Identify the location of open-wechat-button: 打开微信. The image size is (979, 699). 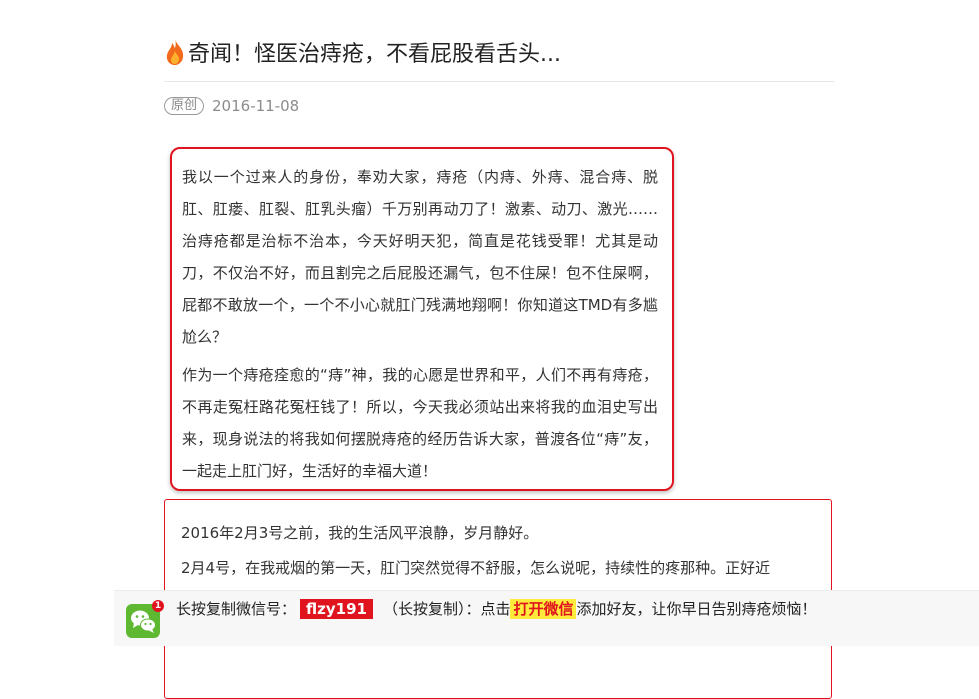
(543, 609).